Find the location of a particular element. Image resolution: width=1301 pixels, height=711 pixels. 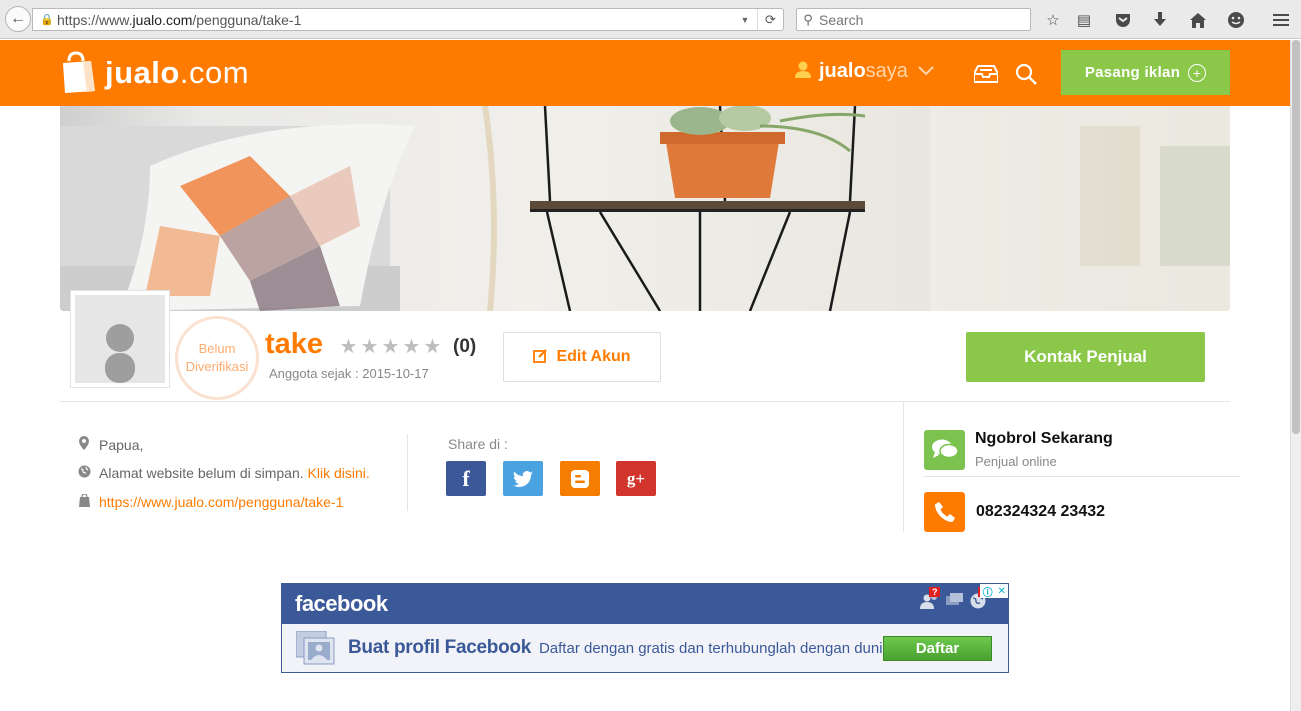

contact-seller-button: Kontak Penjual is located at coordinates (1085, 357).